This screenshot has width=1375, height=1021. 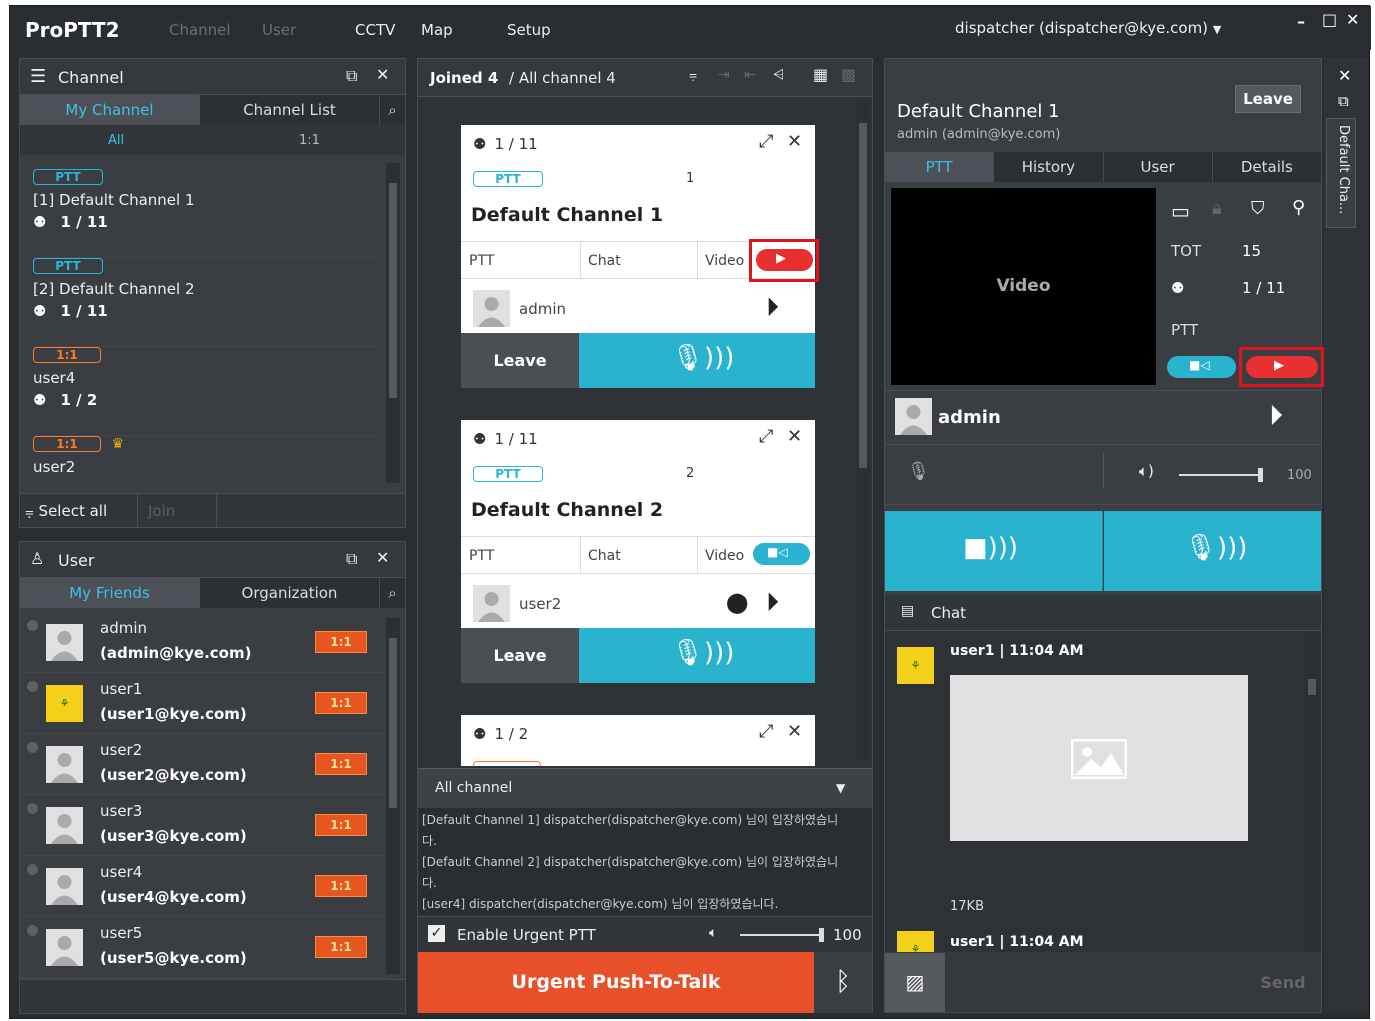 I want to click on nav-map: Map, so click(x=437, y=30).